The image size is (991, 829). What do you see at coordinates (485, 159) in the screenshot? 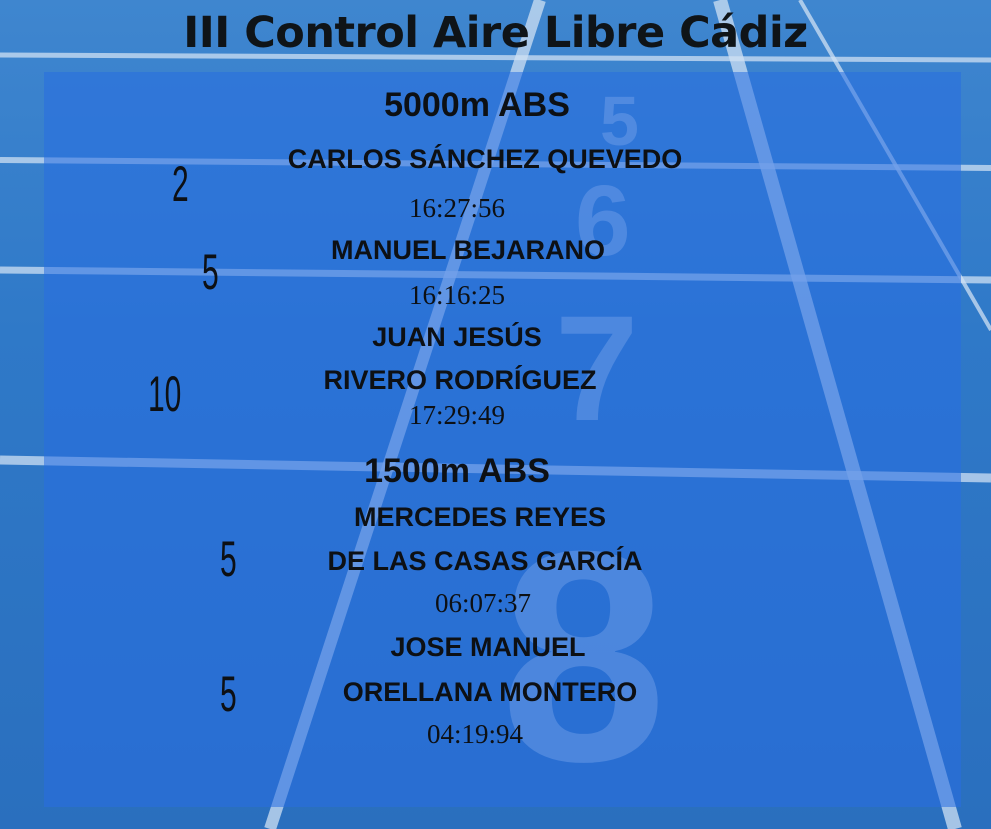
I see `athlete-name: CARLOS SÁNCHEZ QUEVEDO` at bounding box center [485, 159].